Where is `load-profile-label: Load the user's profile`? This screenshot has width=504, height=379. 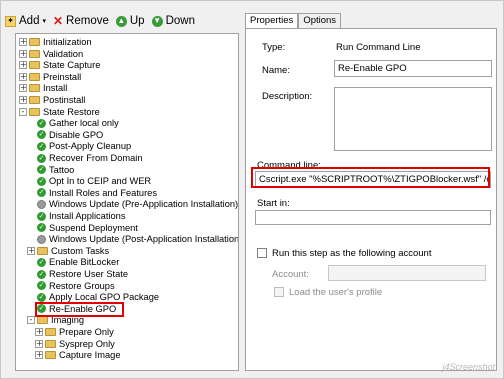
load-profile-label: Load the user's profile is located at coordinates (336, 292).